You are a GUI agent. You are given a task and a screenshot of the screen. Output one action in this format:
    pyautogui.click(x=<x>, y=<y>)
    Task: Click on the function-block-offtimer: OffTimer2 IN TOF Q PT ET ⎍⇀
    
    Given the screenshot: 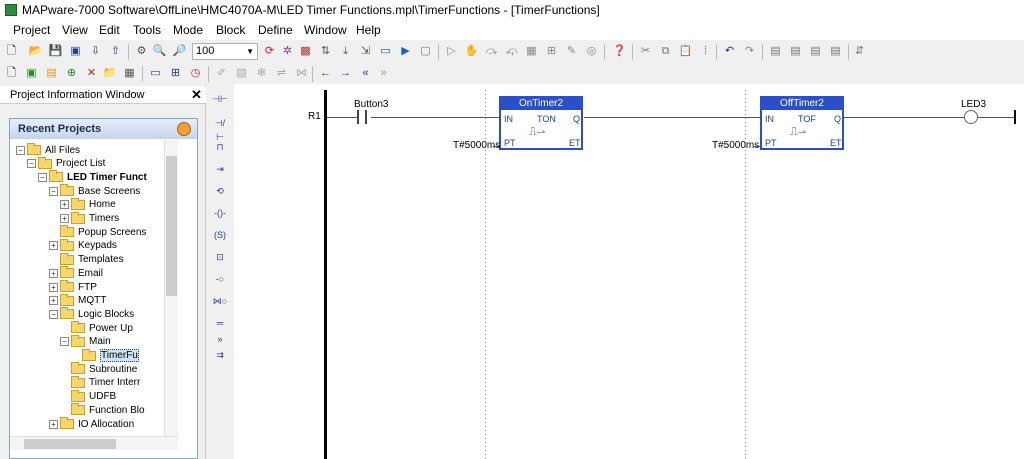 What is the action you would take?
    pyautogui.click(x=802, y=123)
    